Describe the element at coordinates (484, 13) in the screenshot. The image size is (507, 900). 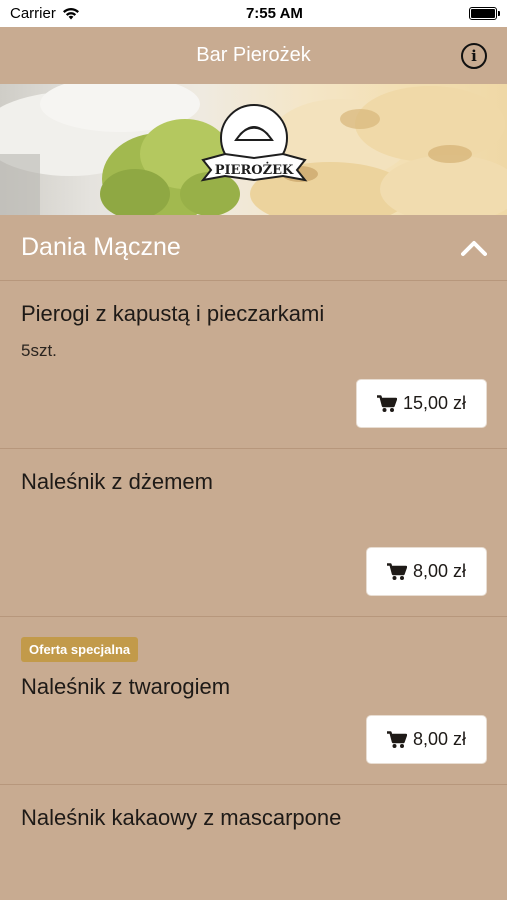
I see `battery-icon` at that location.